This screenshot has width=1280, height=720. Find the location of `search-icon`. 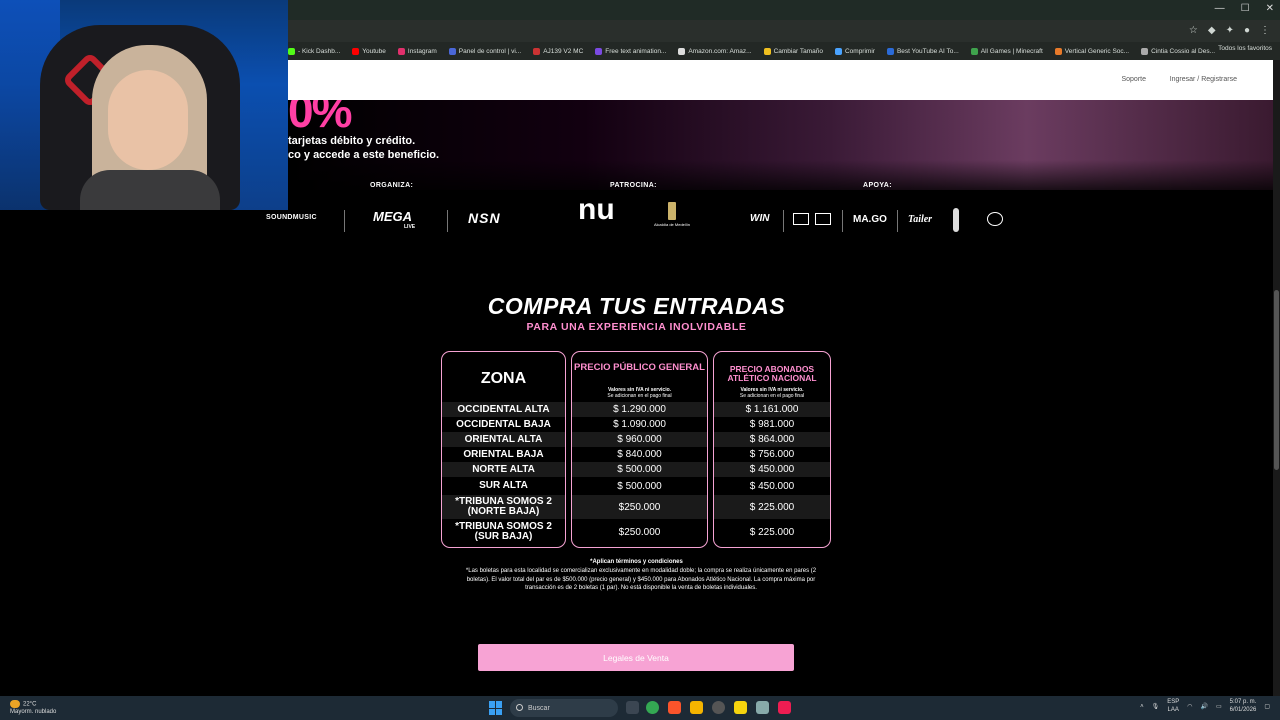

search-icon is located at coordinates (519, 707).